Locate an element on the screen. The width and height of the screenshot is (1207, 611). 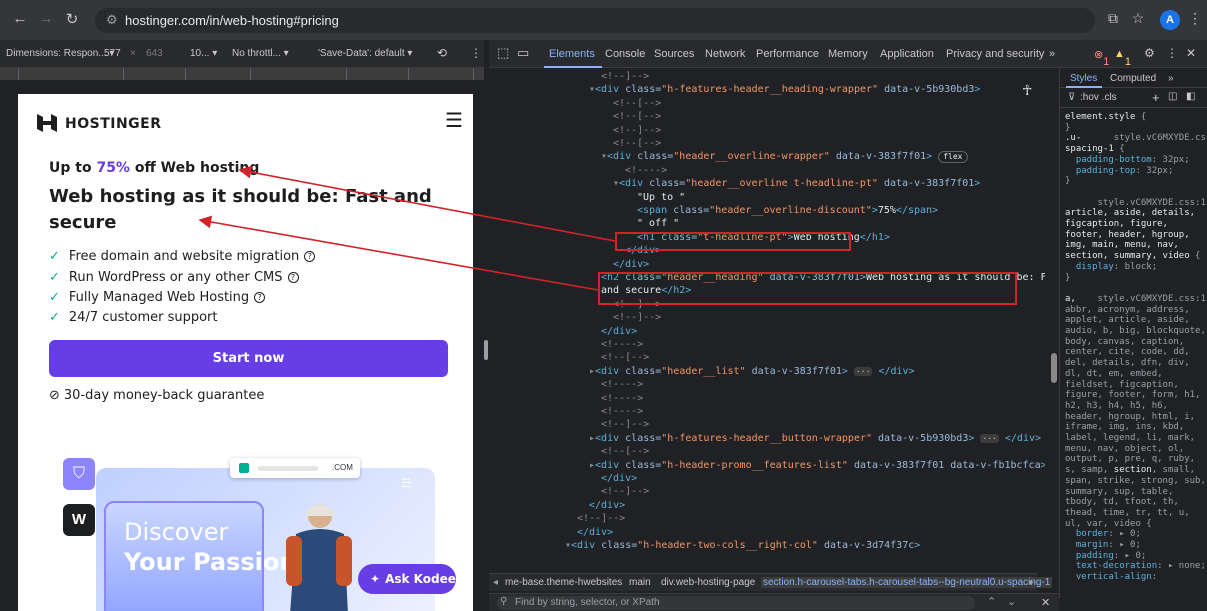
width-input: 577 is located at coordinates (112, 53).